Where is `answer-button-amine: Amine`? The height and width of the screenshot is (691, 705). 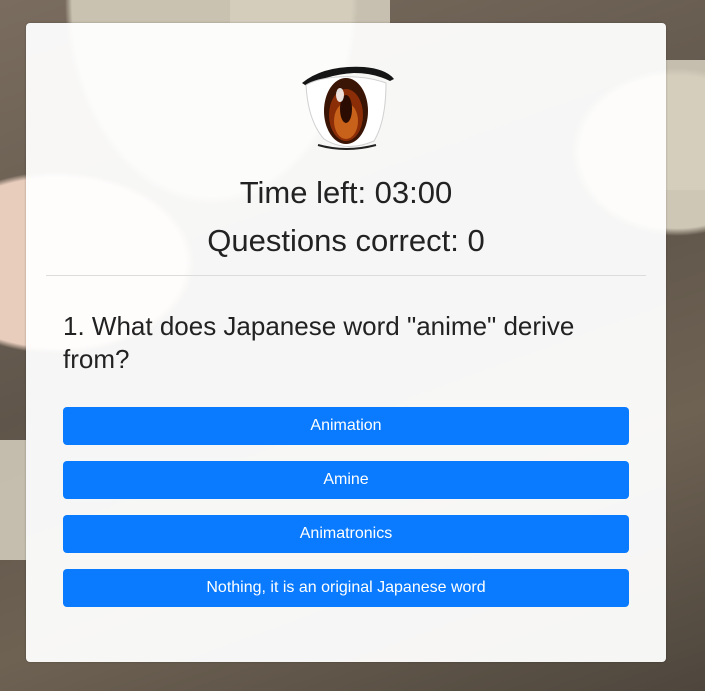
answer-button-amine: Amine is located at coordinates (346, 480).